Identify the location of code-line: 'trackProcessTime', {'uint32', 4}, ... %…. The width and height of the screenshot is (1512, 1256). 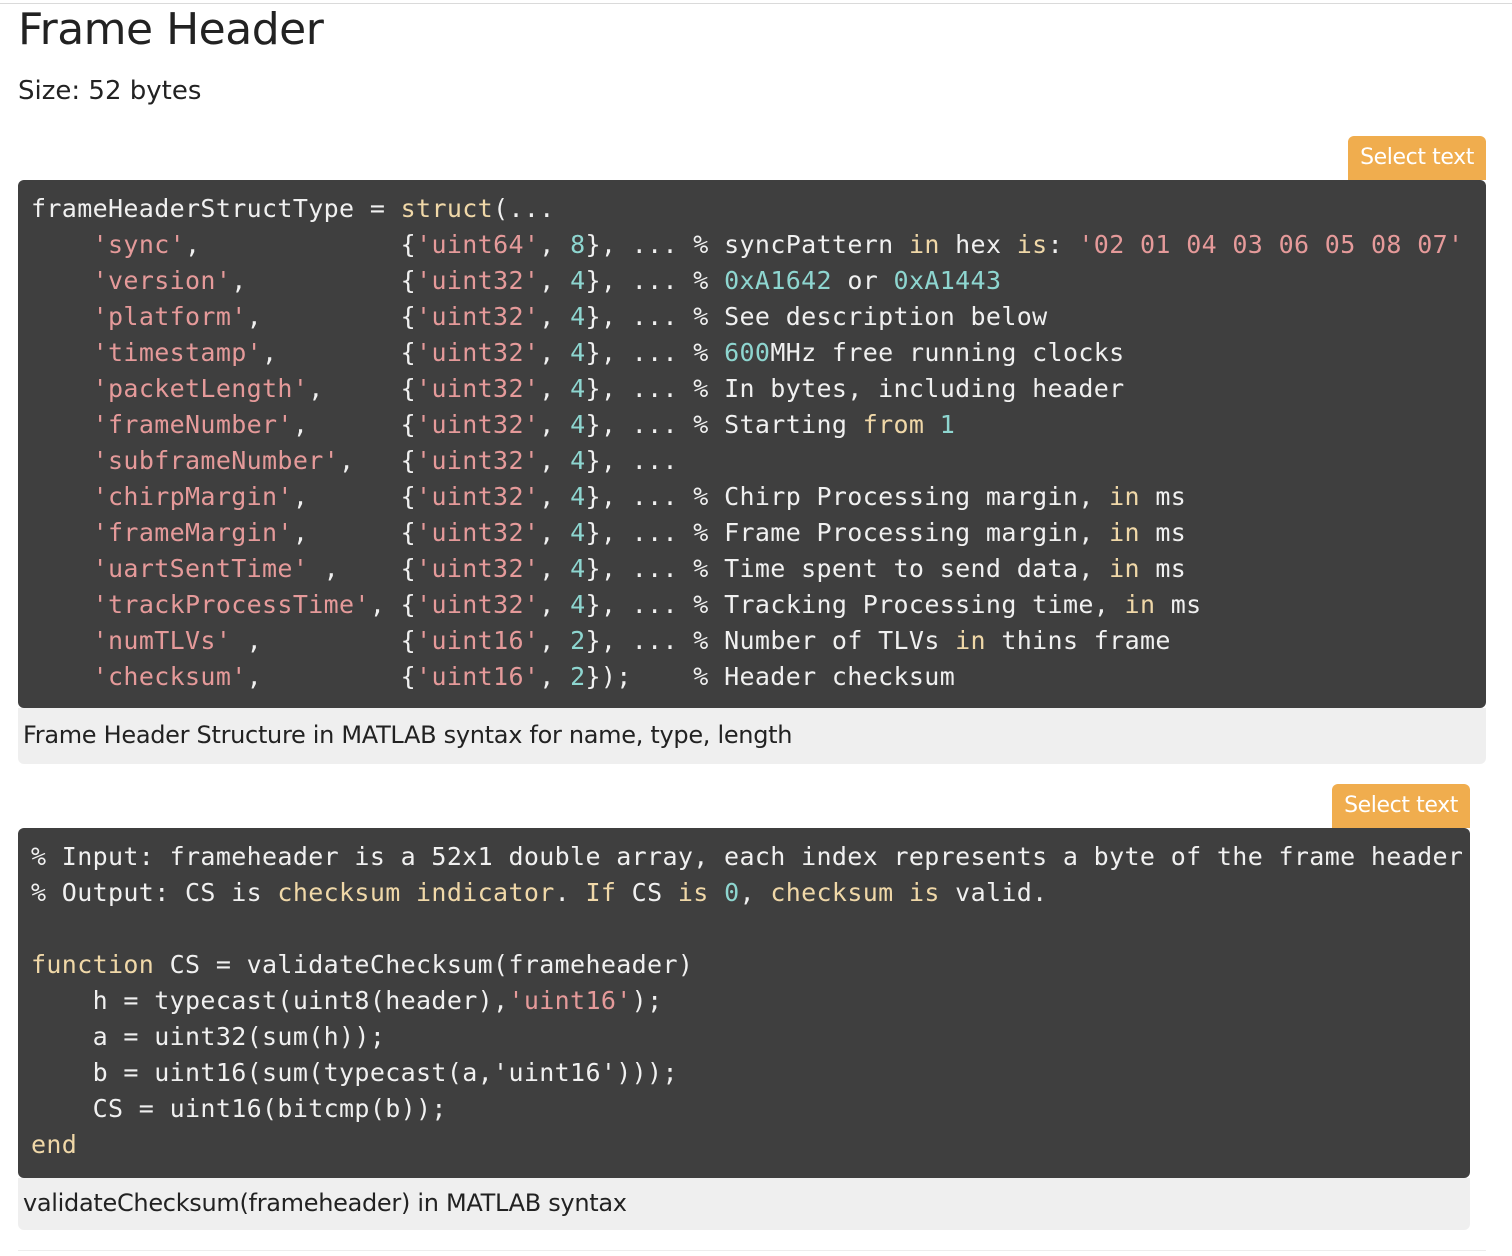
(616, 604).